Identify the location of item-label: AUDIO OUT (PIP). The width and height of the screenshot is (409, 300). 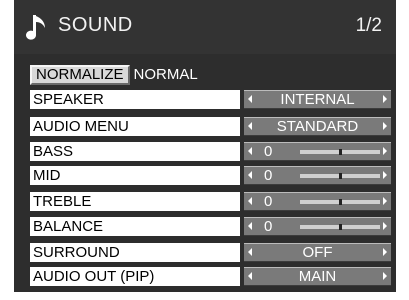
(135, 276).